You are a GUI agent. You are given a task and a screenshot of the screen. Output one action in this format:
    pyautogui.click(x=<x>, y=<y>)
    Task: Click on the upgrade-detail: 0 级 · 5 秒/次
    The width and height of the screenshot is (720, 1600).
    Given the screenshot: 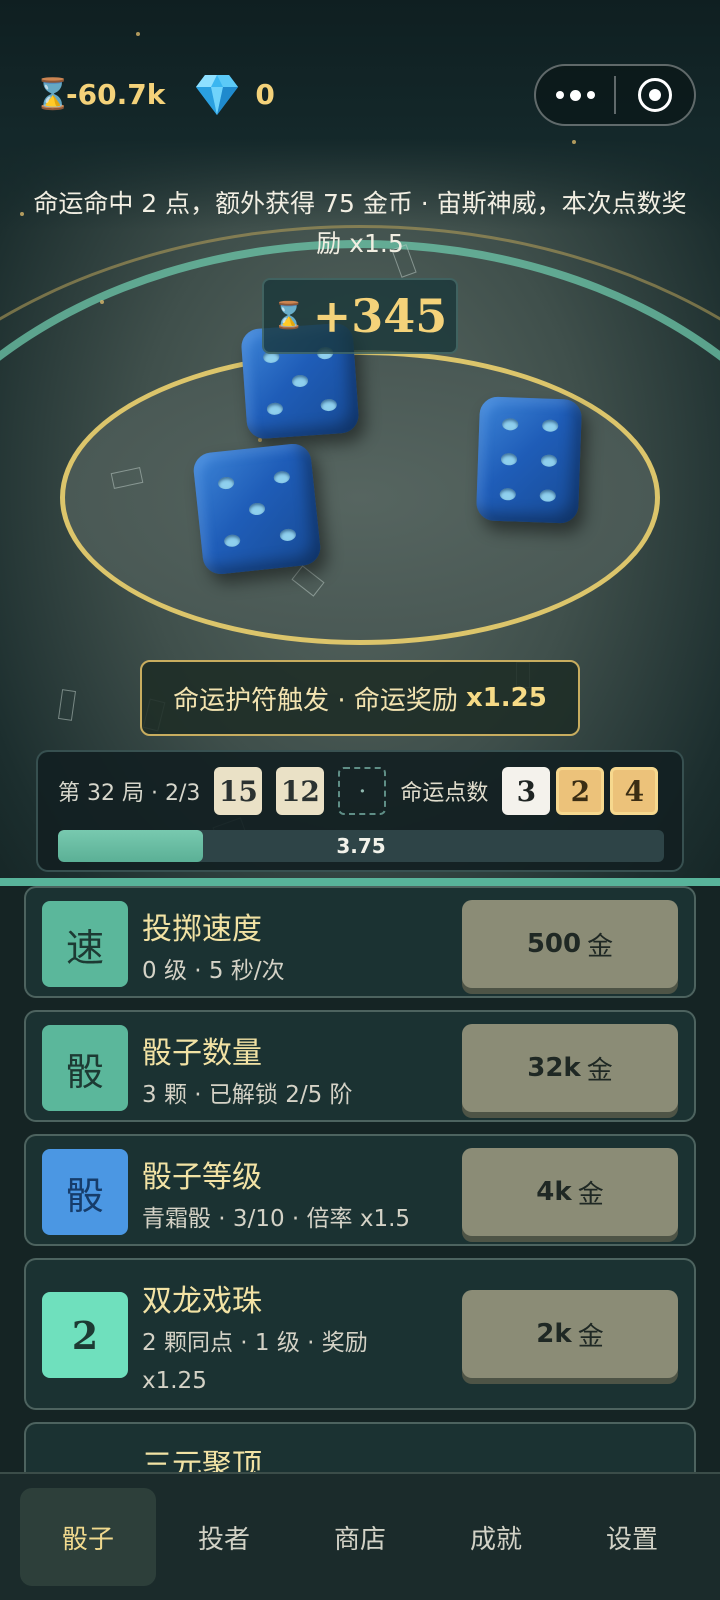 What is the action you would take?
    pyautogui.click(x=213, y=971)
    